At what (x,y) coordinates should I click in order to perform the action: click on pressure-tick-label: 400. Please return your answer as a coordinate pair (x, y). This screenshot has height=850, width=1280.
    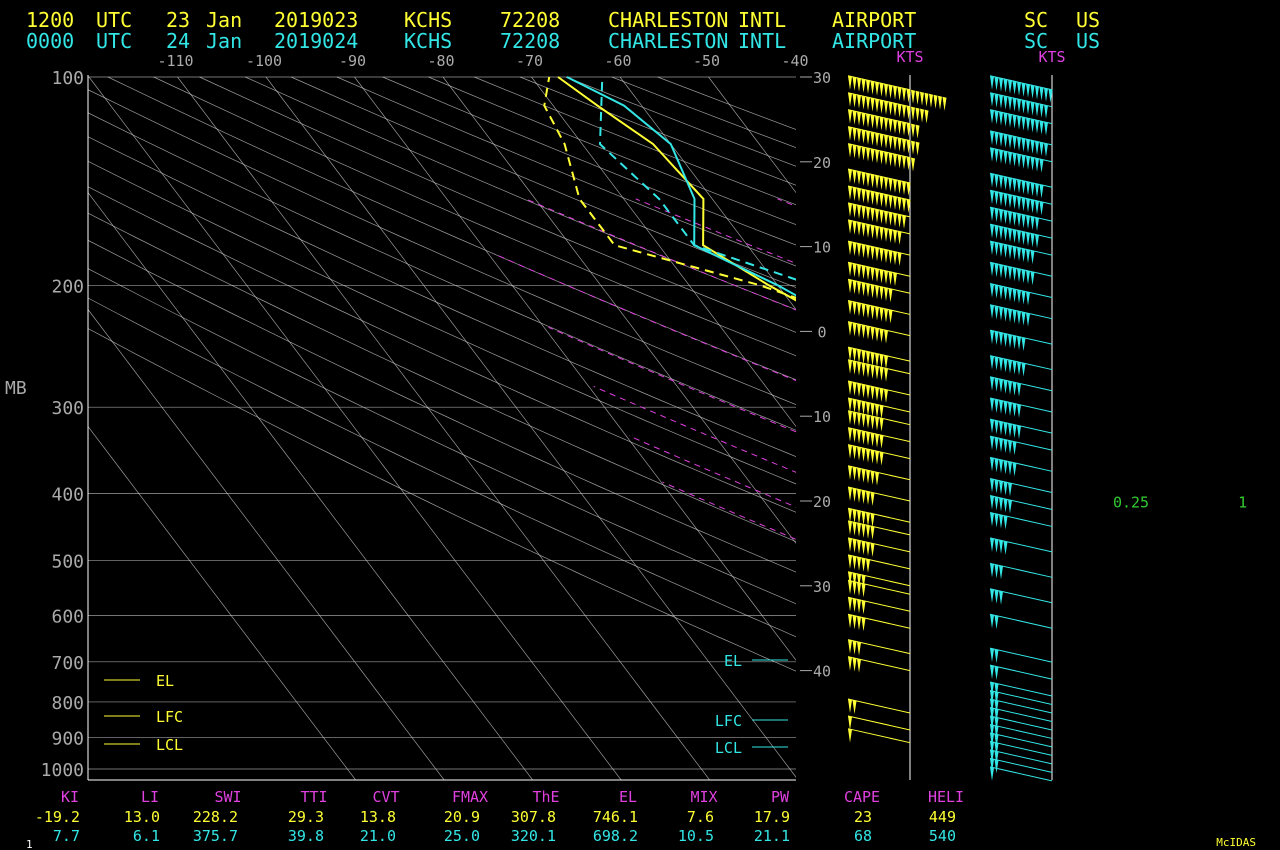
    Looking at the image, I should click on (67, 495).